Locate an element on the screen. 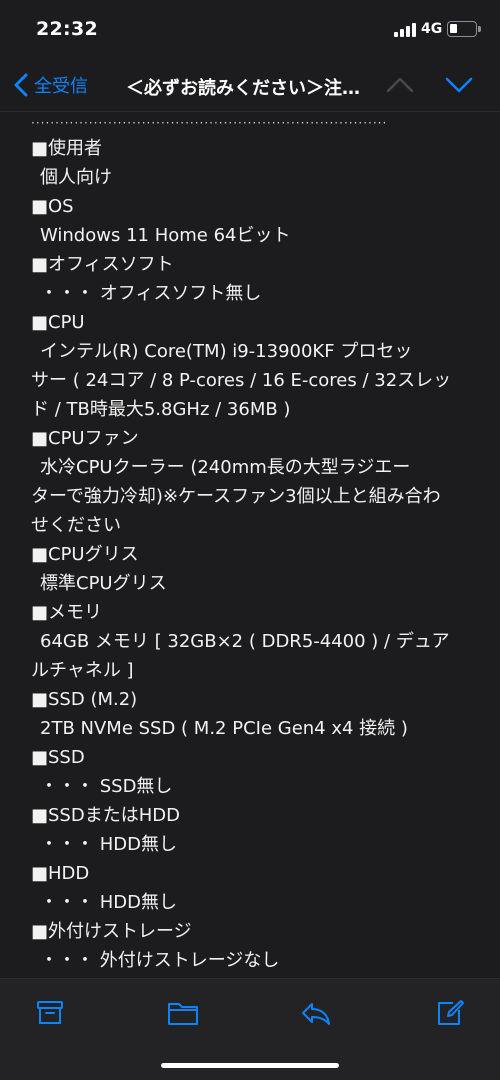 This screenshot has height=1080, width=500. section-heading: ■外付けストレージ is located at coordinates (111, 931).